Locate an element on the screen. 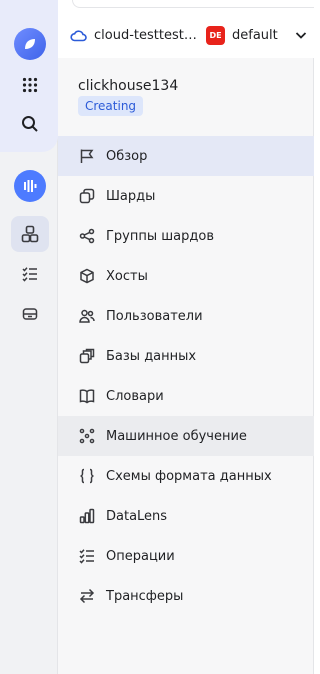 This screenshot has height=674, width=320. book-icon is located at coordinates (87, 396).